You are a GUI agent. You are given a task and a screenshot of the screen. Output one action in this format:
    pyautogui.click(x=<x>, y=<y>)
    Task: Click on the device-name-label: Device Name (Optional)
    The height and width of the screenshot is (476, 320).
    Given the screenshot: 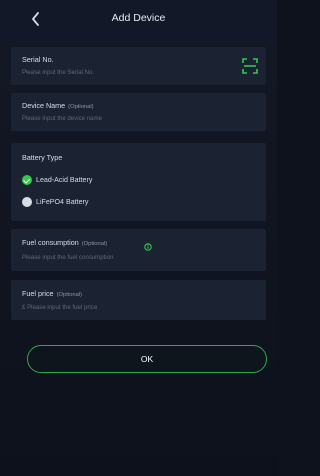 What is the action you would take?
    pyautogui.click(x=58, y=105)
    